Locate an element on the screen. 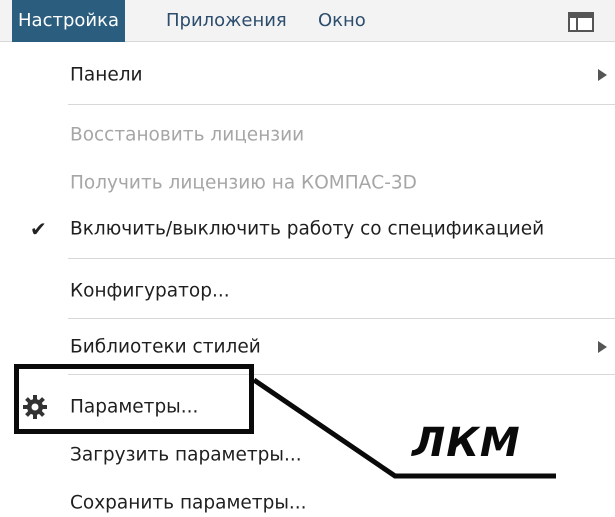  annotation-label: ЛКМ is located at coordinates (466, 443).